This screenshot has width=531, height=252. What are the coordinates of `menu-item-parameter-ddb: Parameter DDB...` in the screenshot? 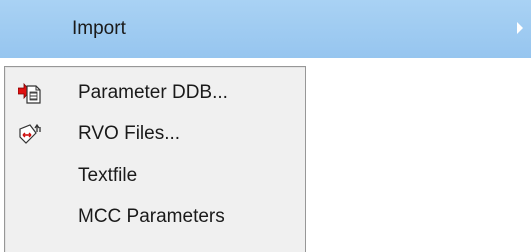 It's located at (155, 93).